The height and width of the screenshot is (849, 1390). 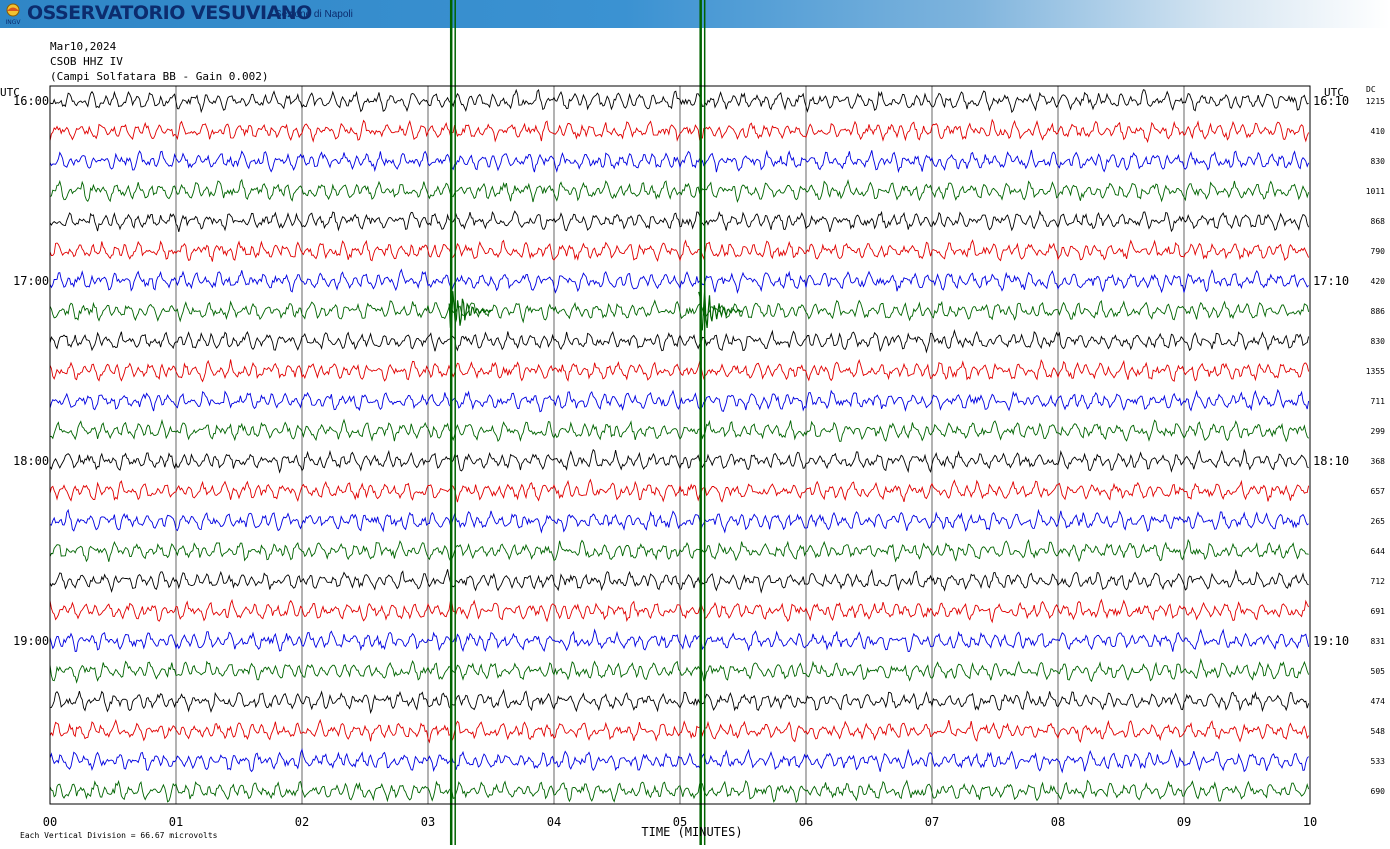 I want to click on dc-value: 368, so click(x=1378, y=461).